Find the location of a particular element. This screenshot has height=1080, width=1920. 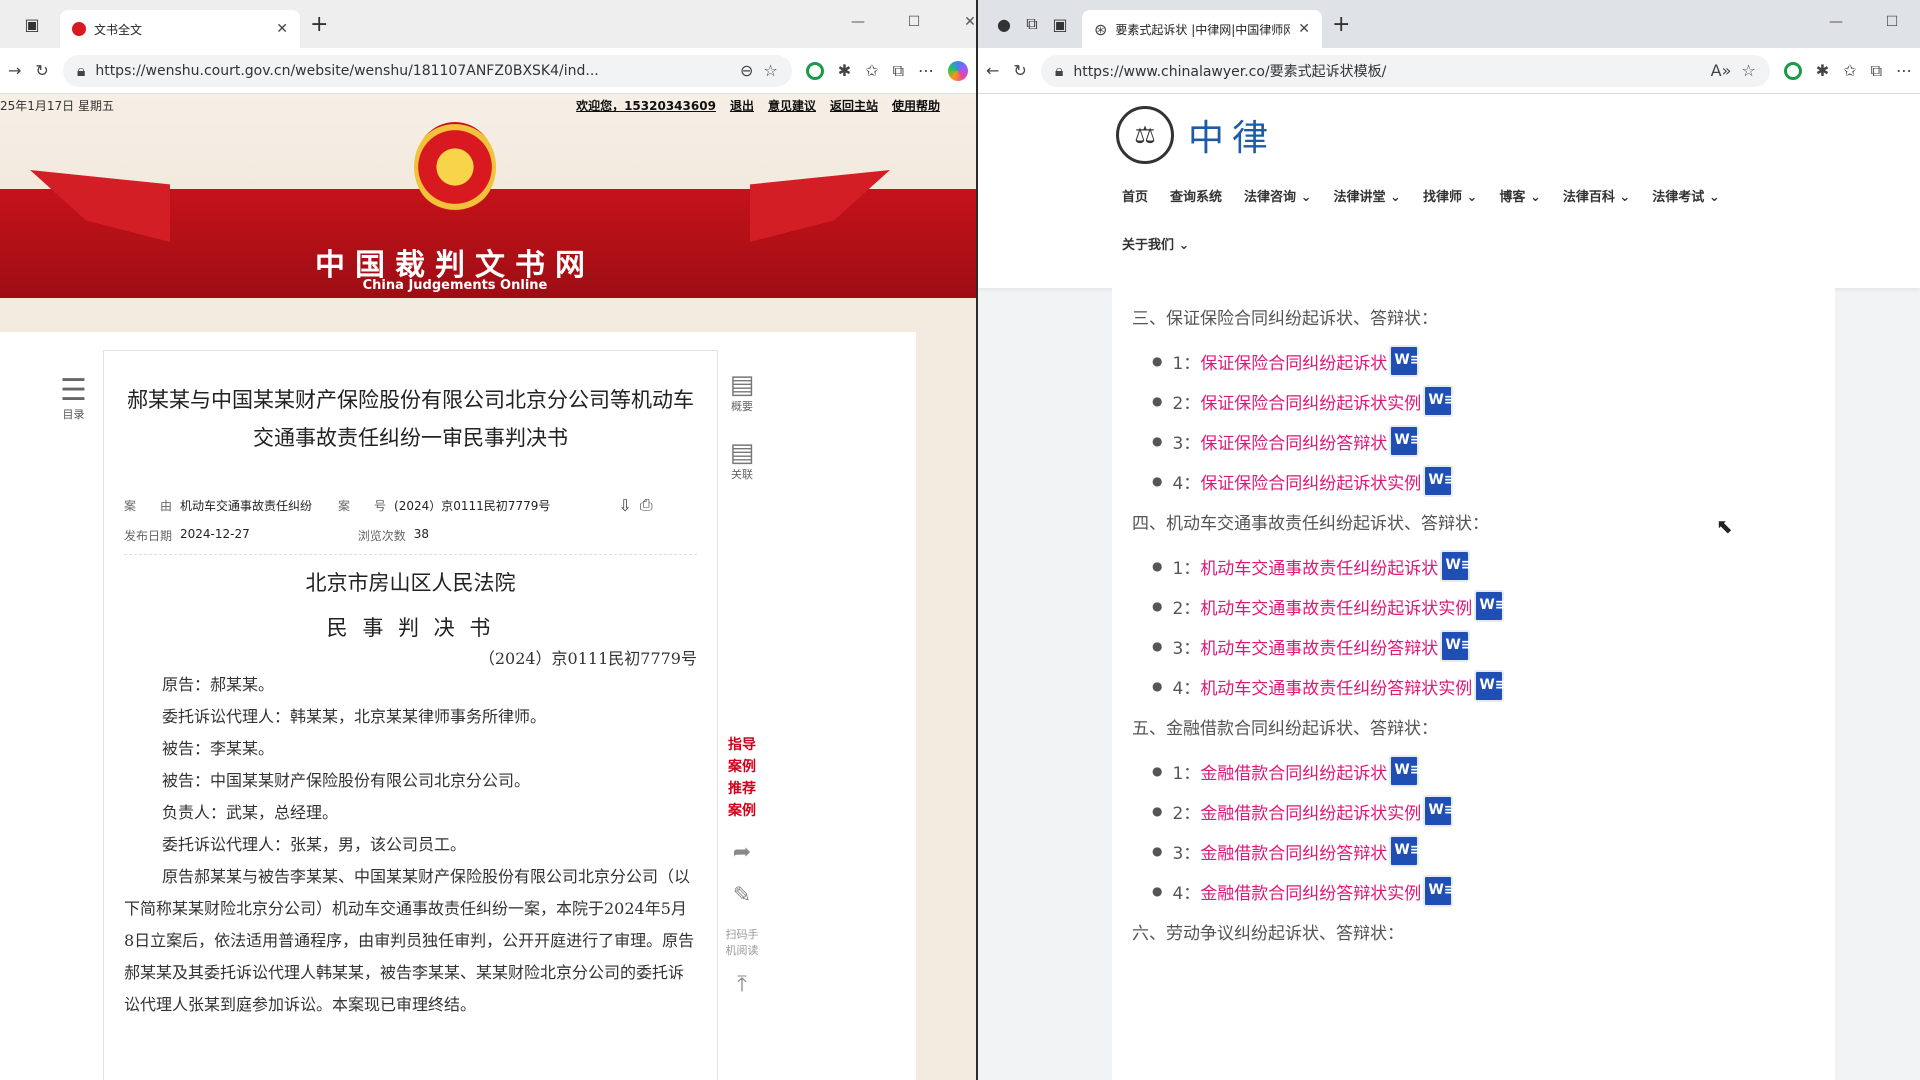

chevron-down-icon: ⌄ is located at coordinates (1472, 197).